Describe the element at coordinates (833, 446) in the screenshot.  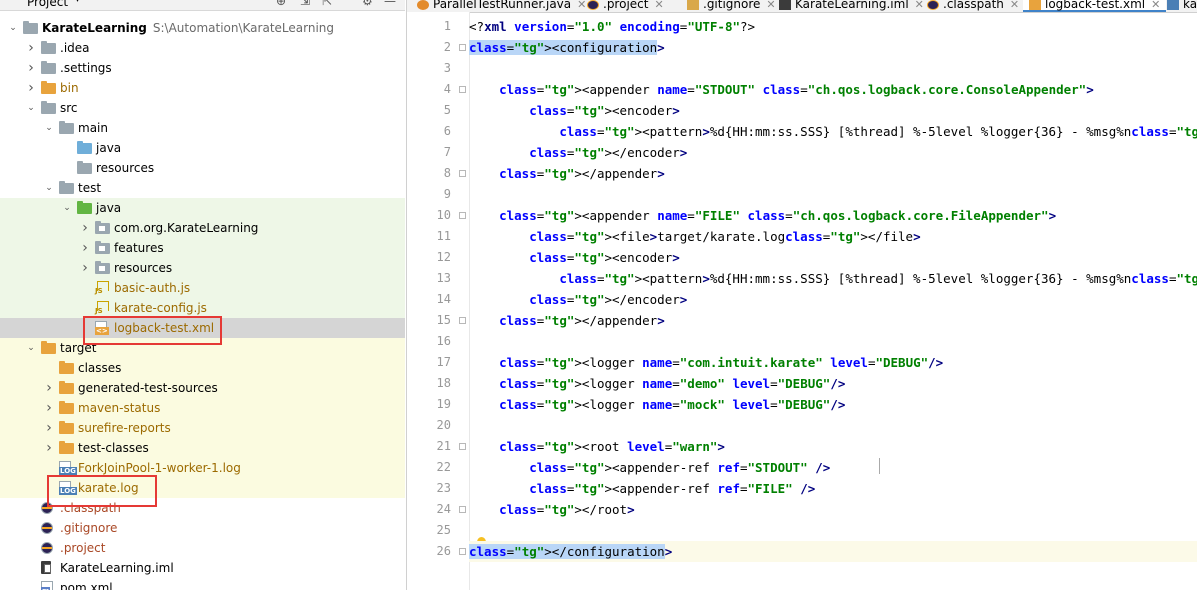
I see `code-line: class="tg"><root level="warn">` at that location.